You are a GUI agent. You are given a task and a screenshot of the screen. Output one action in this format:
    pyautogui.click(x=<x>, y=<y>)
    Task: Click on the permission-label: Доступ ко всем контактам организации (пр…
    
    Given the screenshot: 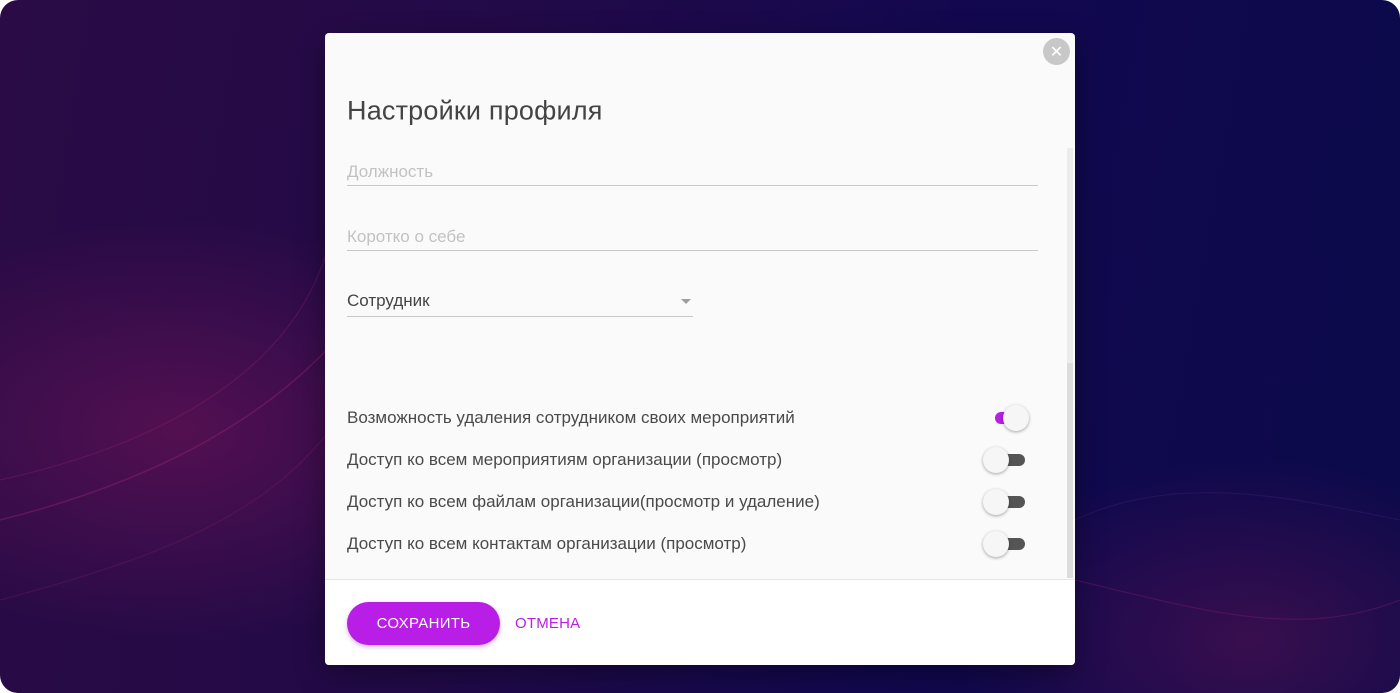 What is the action you would take?
    pyautogui.click(x=547, y=543)
    